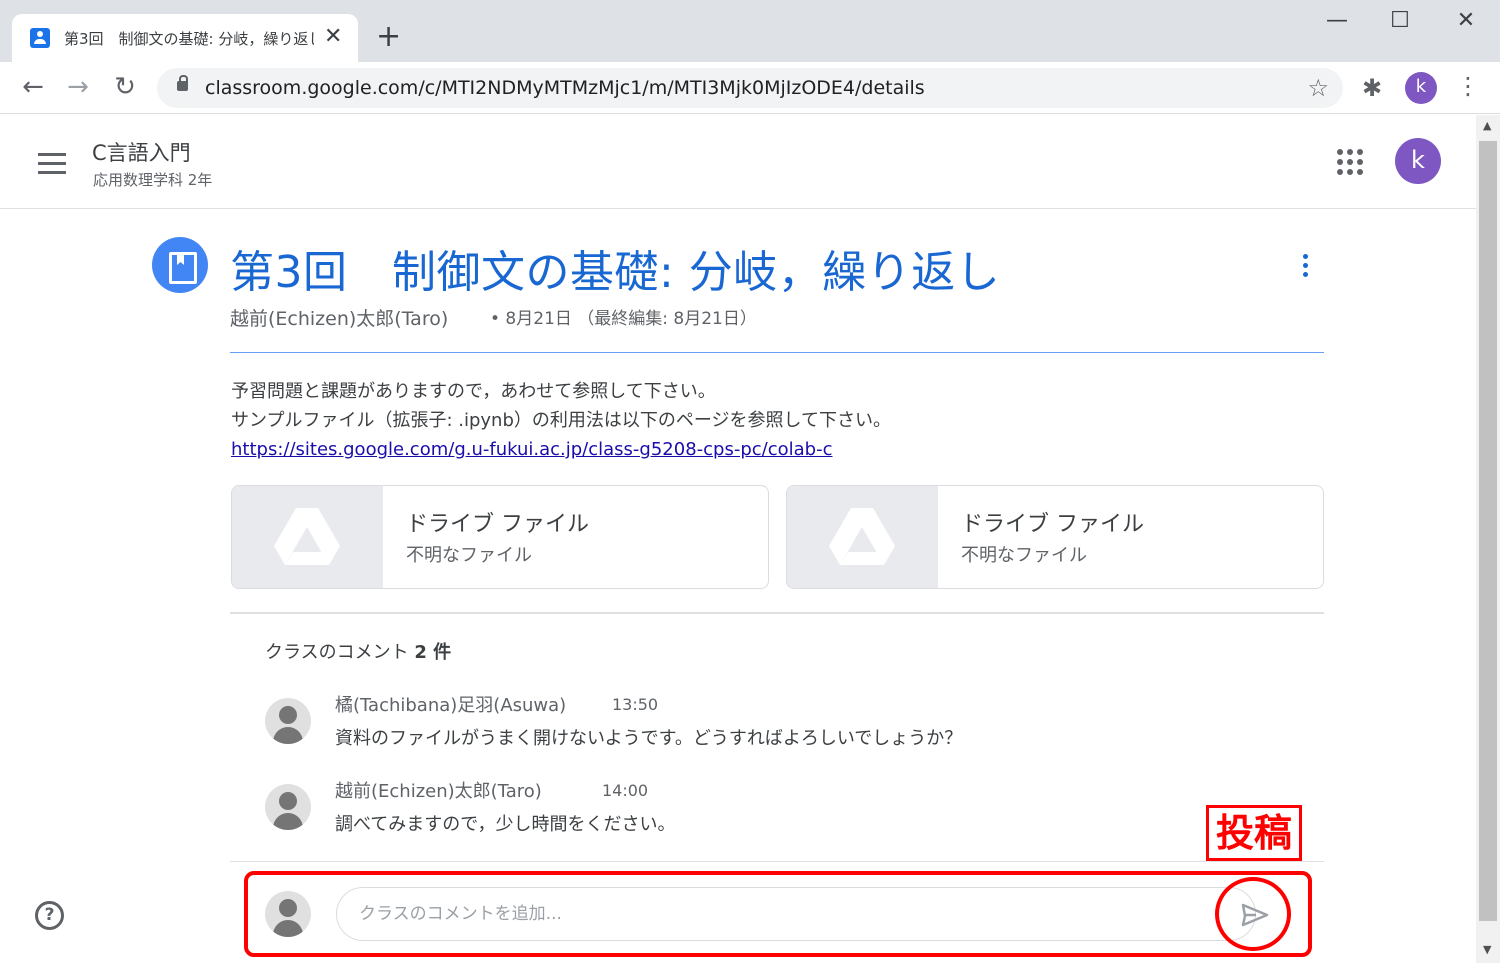 Image resolution: width=1500 pixels, height=963 pixels. What do you see at coordinates (777, 352) in the screenshot?
I see `title-divider` at bounding box center [777, 352].